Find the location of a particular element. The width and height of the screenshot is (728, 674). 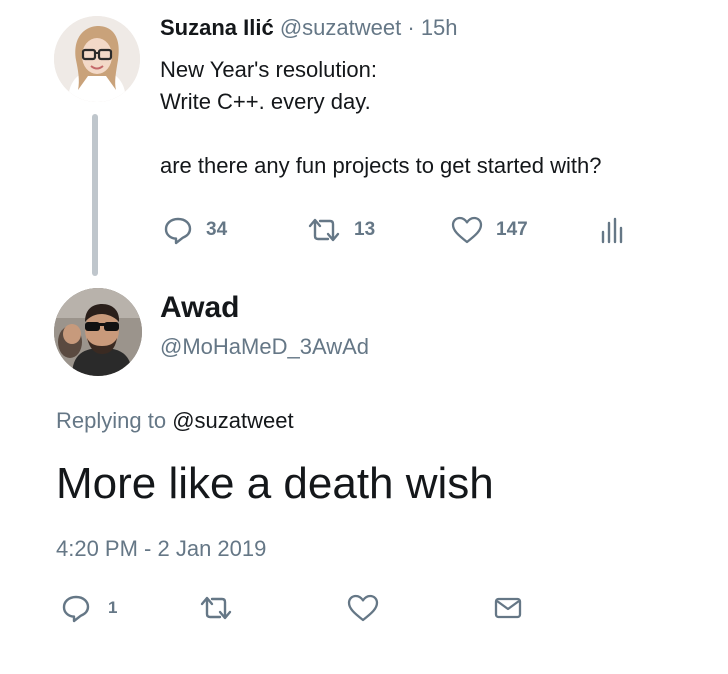

parent-like-button: 147 is located at coordinates (489, 230).